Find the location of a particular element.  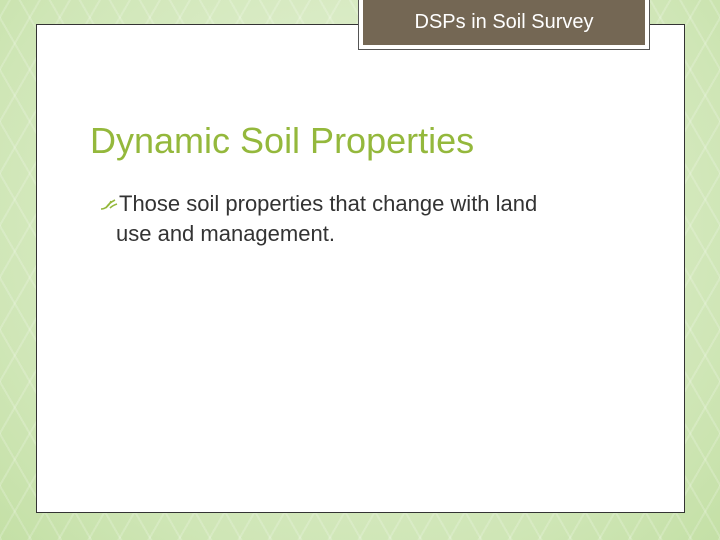

leaf-bullet-icon is located at coordinates (109, 204).